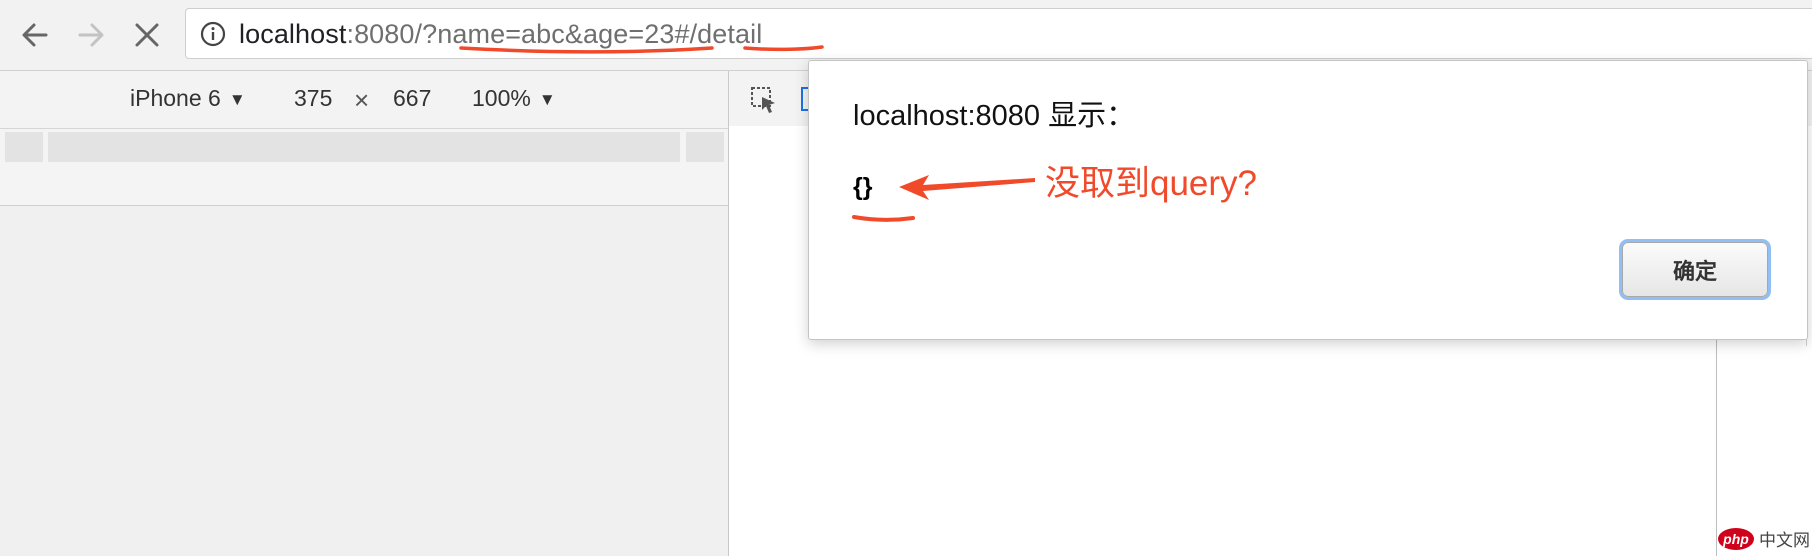 Image resolution: width=1812 pixels, height=556 pixels. Describe the element at coordinates (313, 98) in the screenshot. I see `width-input: 375` at that location.